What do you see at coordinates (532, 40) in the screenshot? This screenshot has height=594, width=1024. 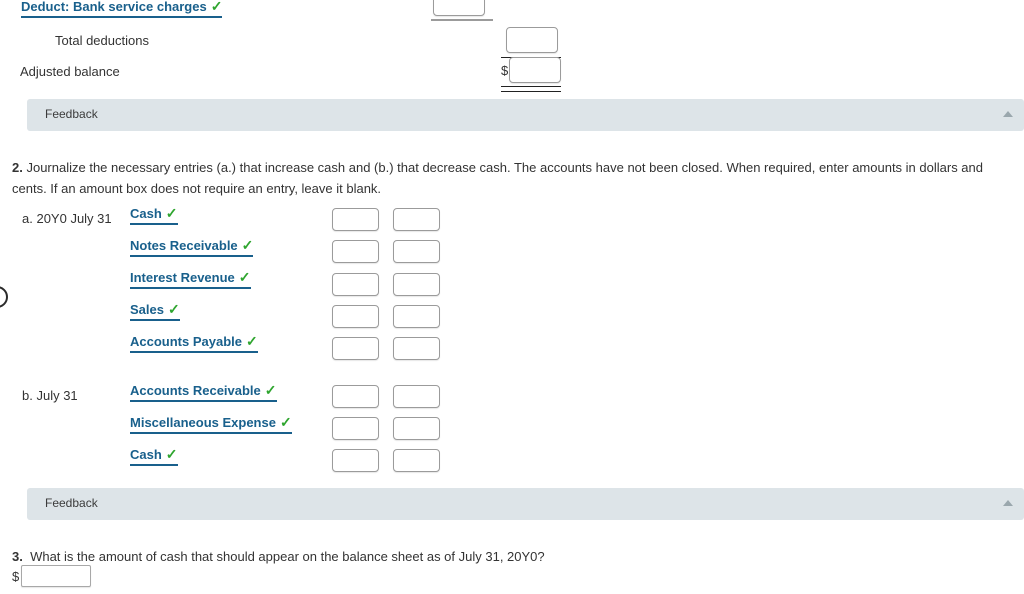 I see `total-deductions-input` at bounding box center [532, 40].